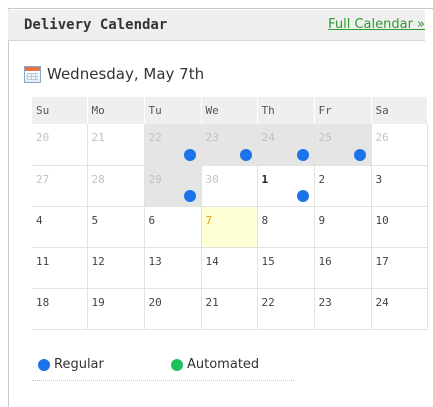  I want to click on widget-header: Delivery Calendar Full Calendar », so click(216, 25).